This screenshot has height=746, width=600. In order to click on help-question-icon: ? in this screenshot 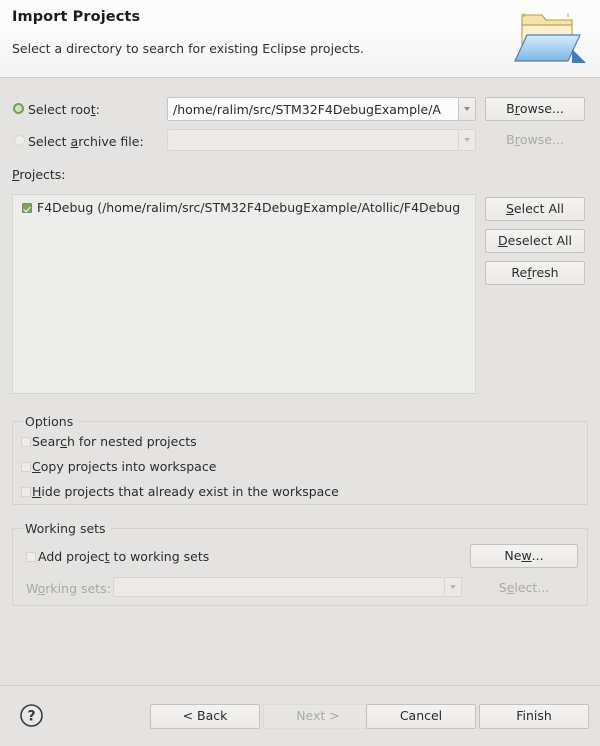, I will do `click(31, 715)`.